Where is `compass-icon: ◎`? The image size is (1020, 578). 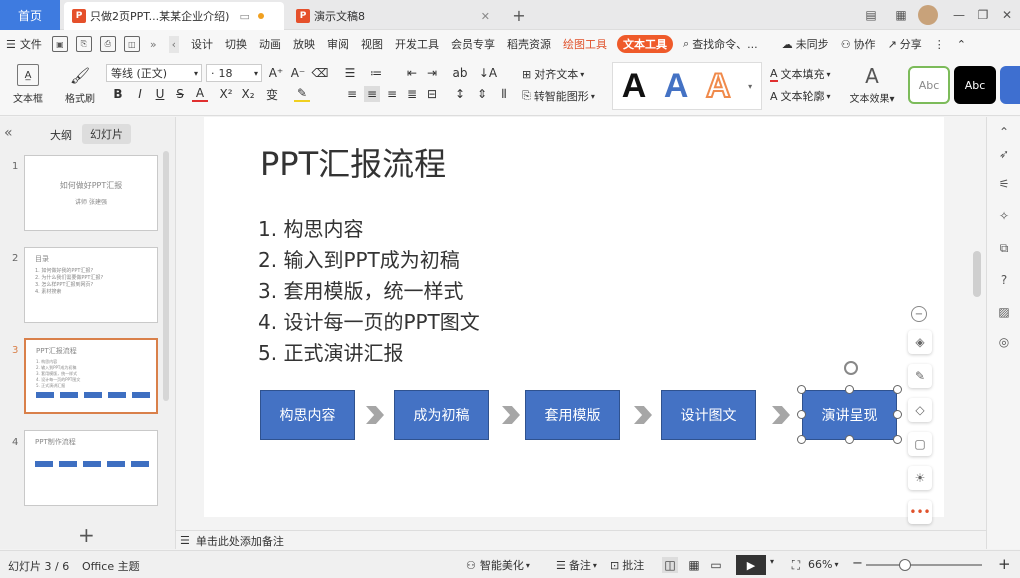 compass-icon: ◎ is located at coordinates (1004, 342).